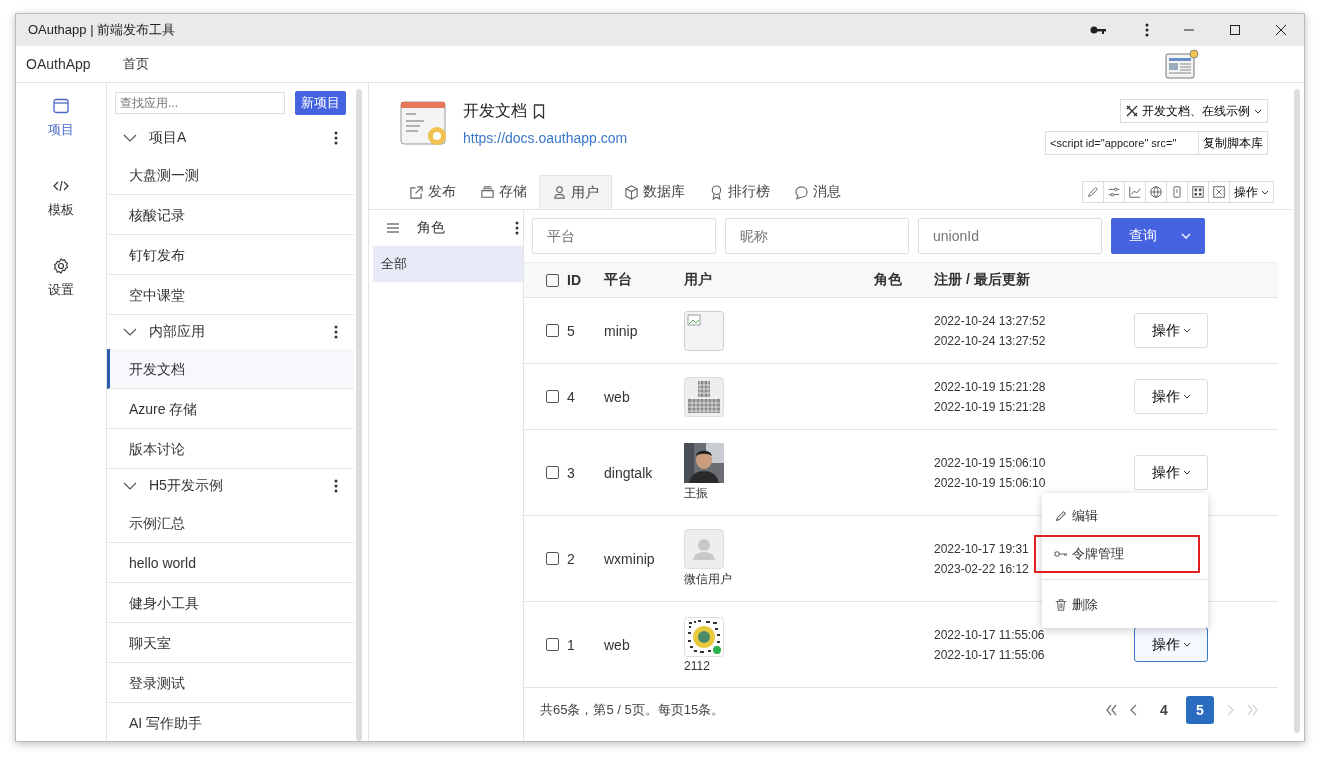 The width and height of the screenshot is (1320, 758). Describe the element at coordinates (1194, 111) in the screenshot. I see `docs-dropdown-button: 开发文档、在线示例` at that location.